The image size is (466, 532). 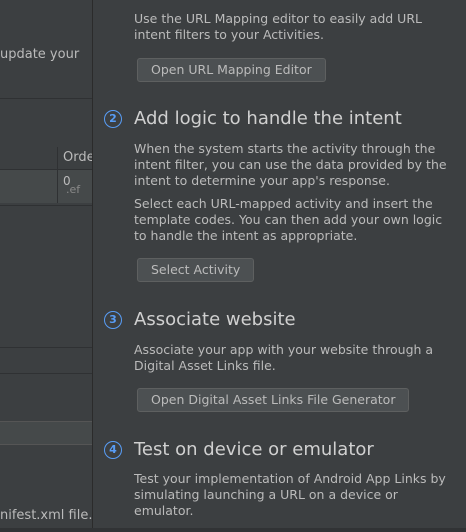 I want to click on manifest-text-fragment: nifest.xml file., so click(x=46, y=515).